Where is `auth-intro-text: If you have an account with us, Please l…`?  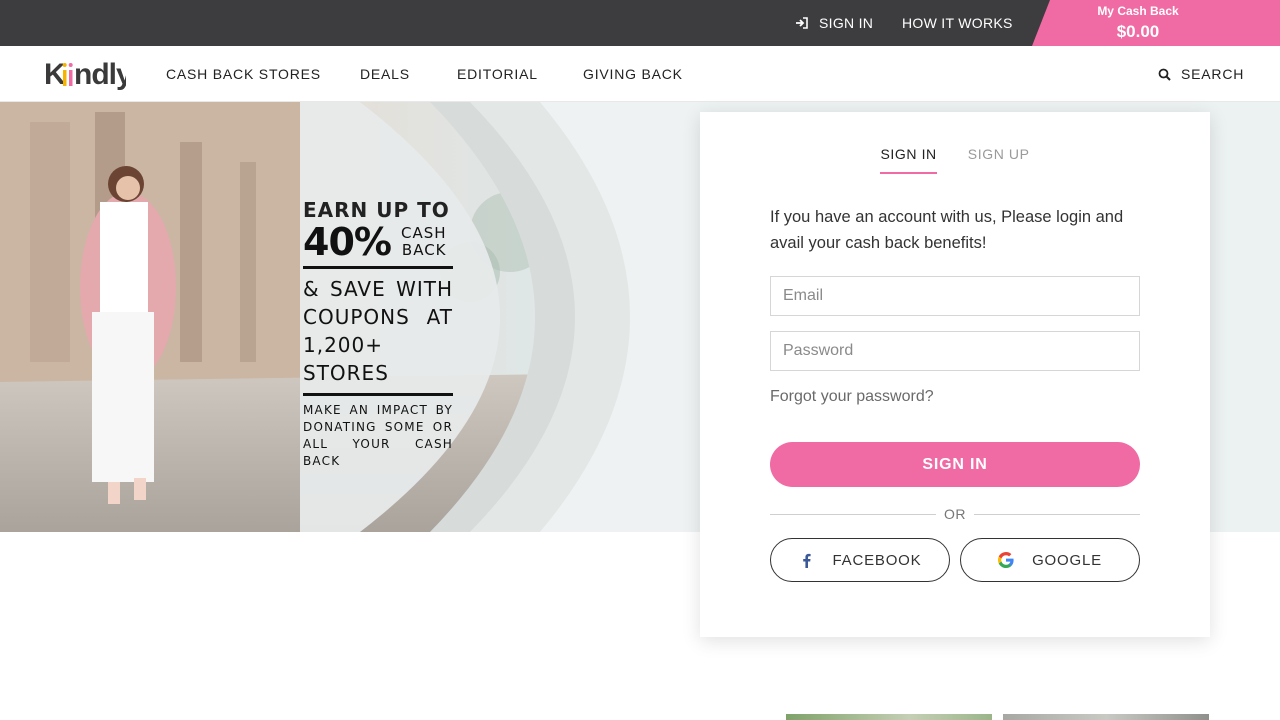 auth-intro-text: If you have an account with us, Please l… is located at coordinates (947, 230).